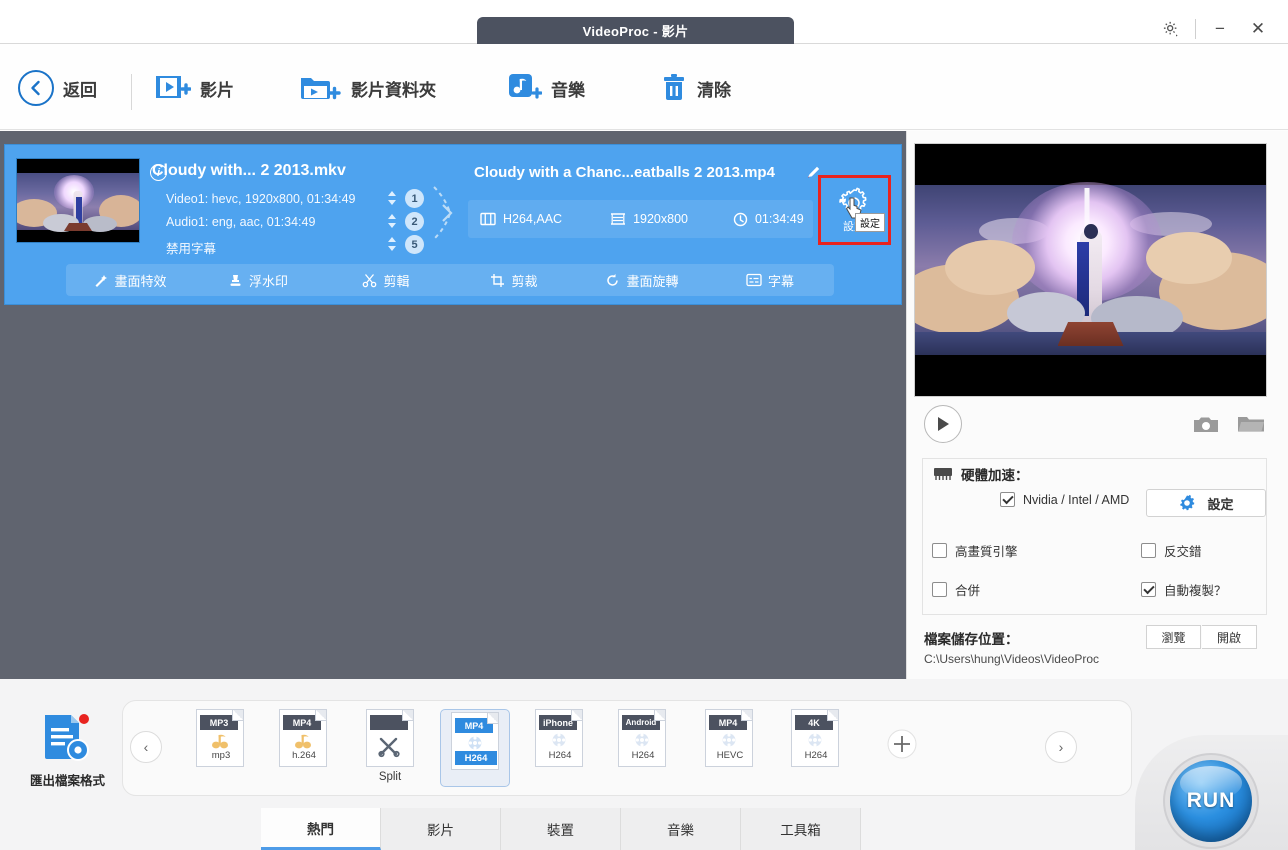 The width and height of the screenshot is (1288, 850). I want to click on edit-toolbar: 畫面特效 浮水印 剪輯 剪裁 畫面旋轉 字幕, so click(450, 280).